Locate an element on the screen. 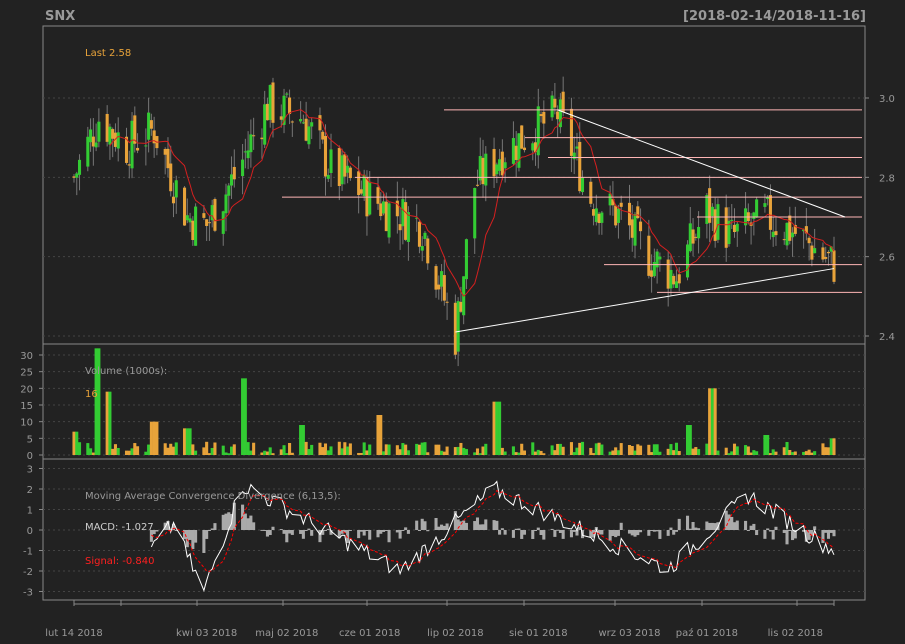 The height and width of the screenshot is (644, 905). price-tick-label: 2.4 is located at coordinates (887, 337).